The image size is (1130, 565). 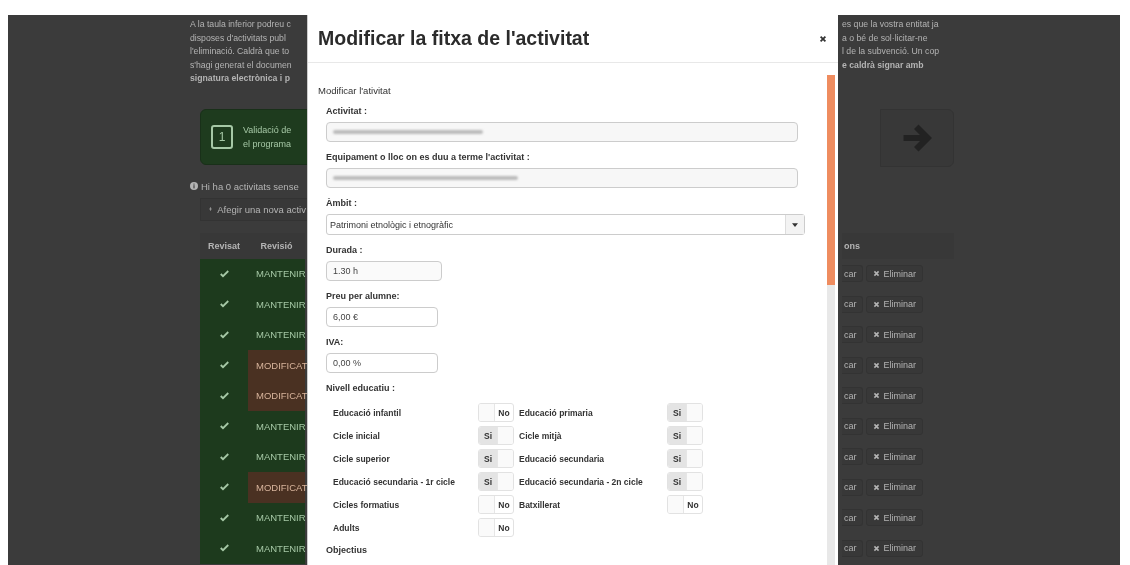 I want to click on dropdown: Patrimoni etnològic i etnogràfic, so click(x=565, y=224).